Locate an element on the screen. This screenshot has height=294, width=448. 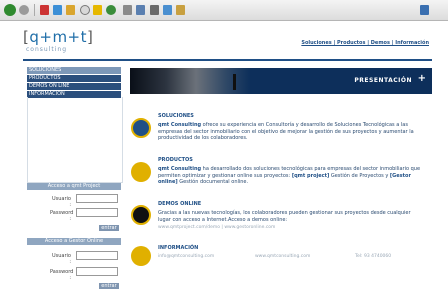
contact-phone: Tel: 93 4740060 is located at coordinates (373, 256).